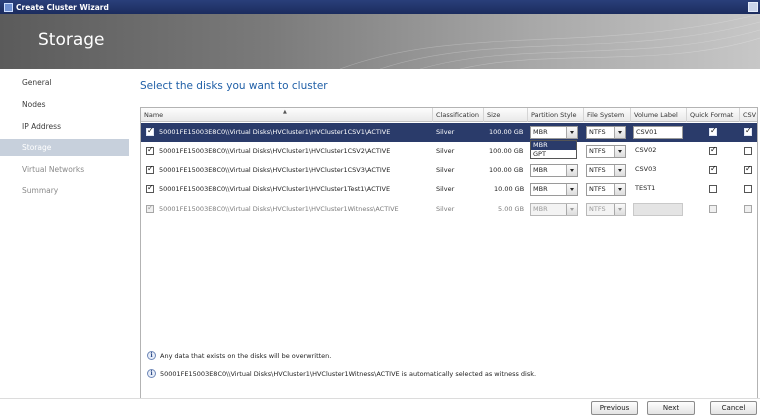 Image resolution: width=760 pixels, height=416 pixels. What do you see at coordinates (658, 132) in the screenshot?
I see `volume-label-input: CSV01` at bounding box center [658, 132].